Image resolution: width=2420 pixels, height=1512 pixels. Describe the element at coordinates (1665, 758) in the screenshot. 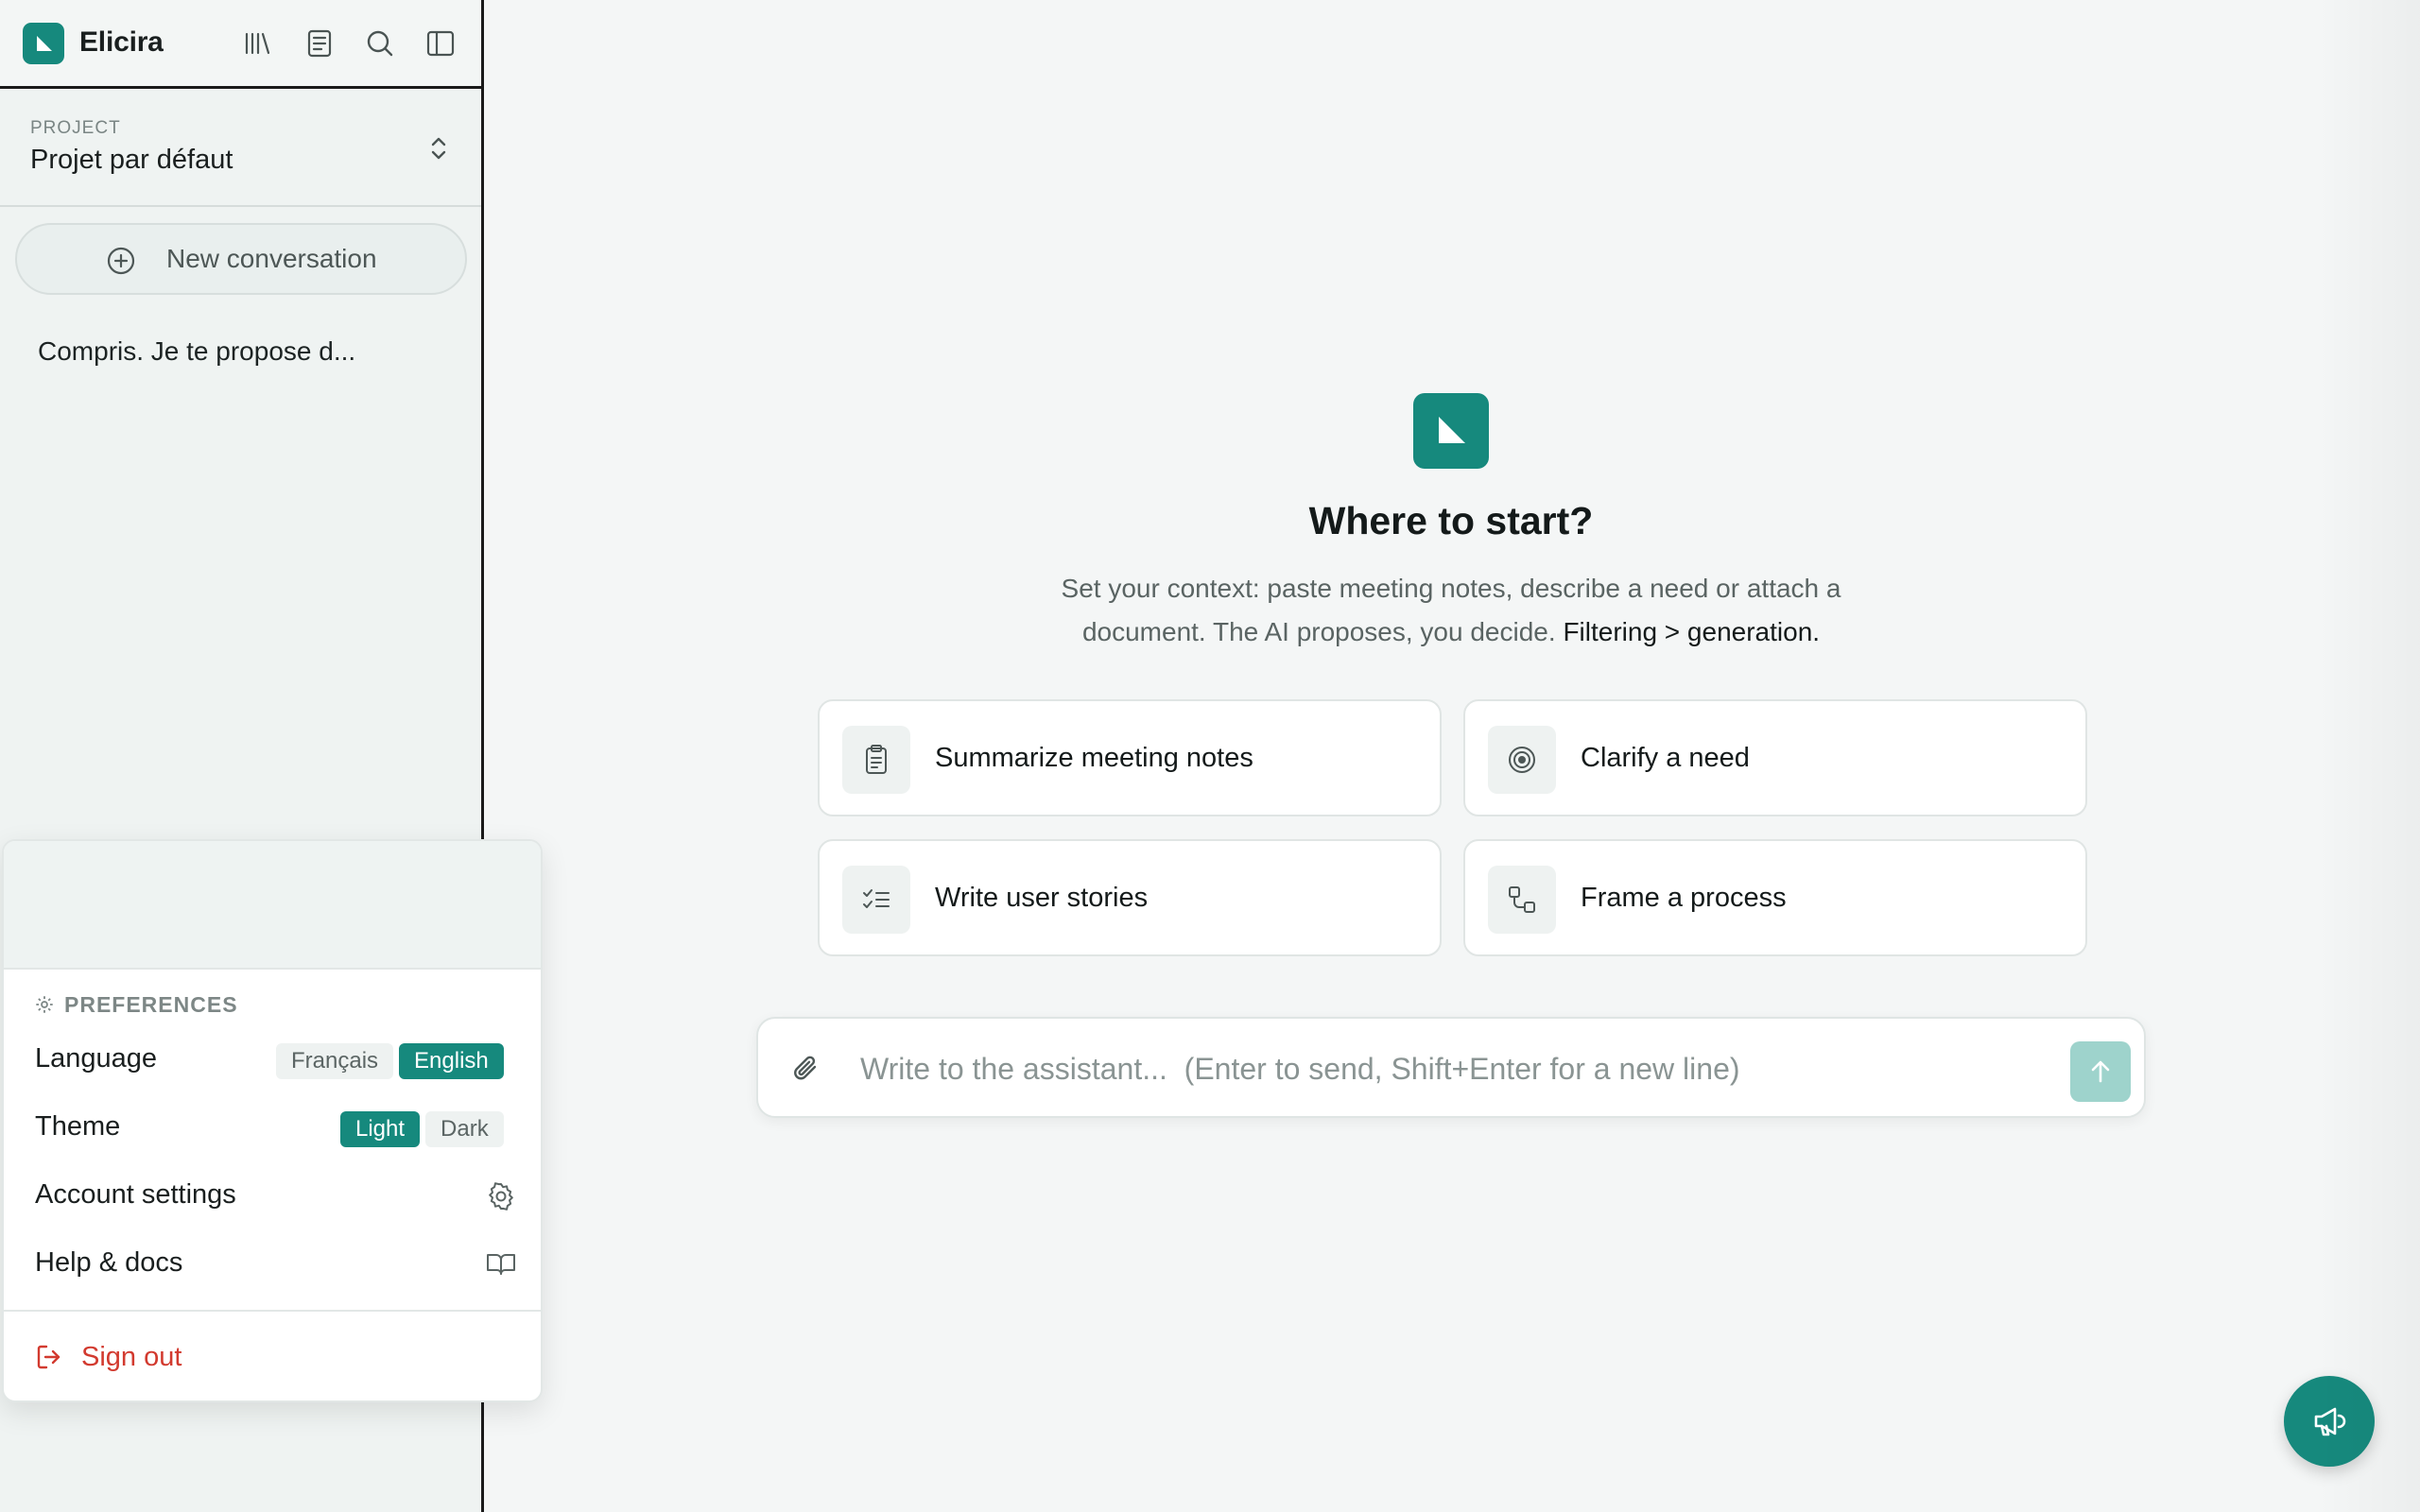

I see `suggestion-label: Clarify a need` at that location.